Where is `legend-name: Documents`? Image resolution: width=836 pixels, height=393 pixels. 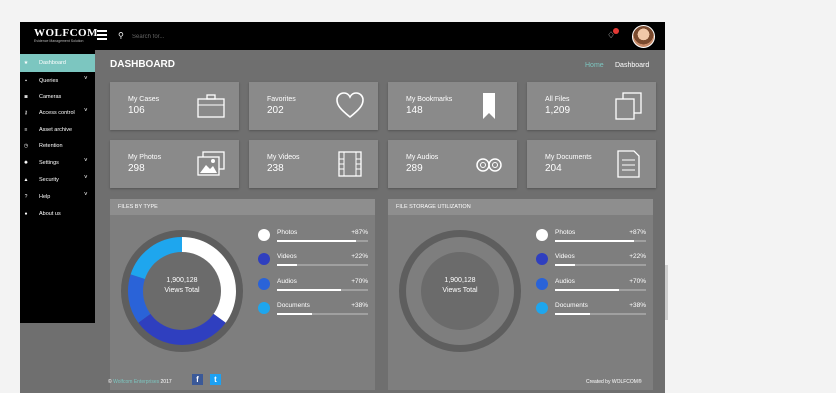 legend-name: Documents is located at coordinates (293, 305).